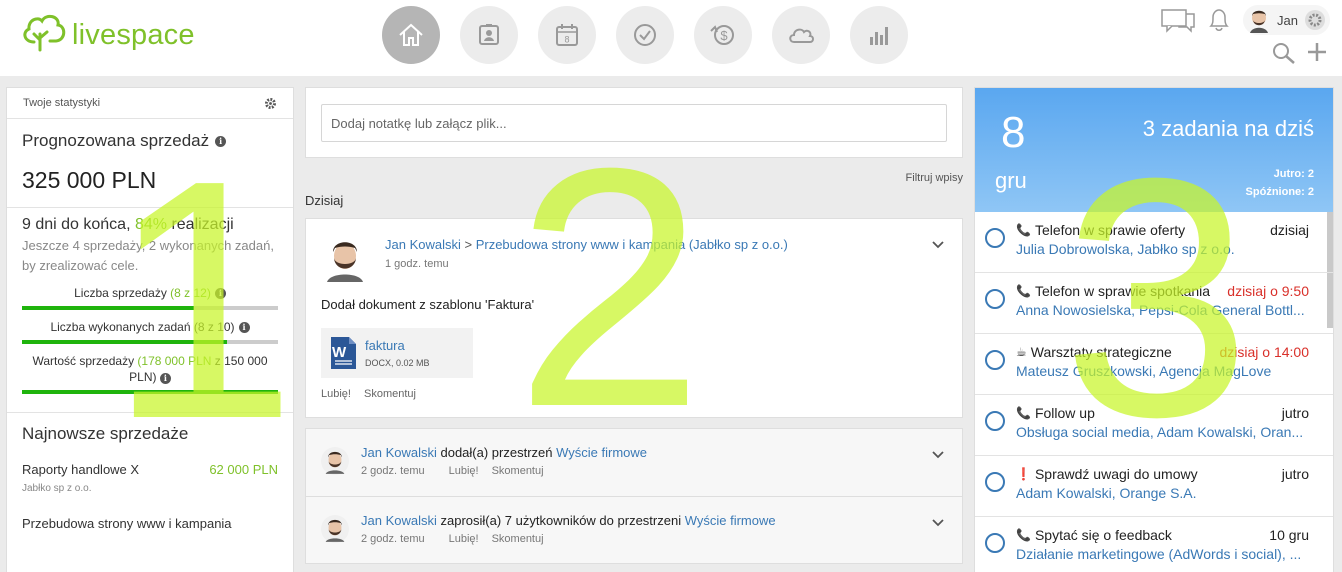  I want to click on post-time: 1 godz. temu, so click(417, 264).